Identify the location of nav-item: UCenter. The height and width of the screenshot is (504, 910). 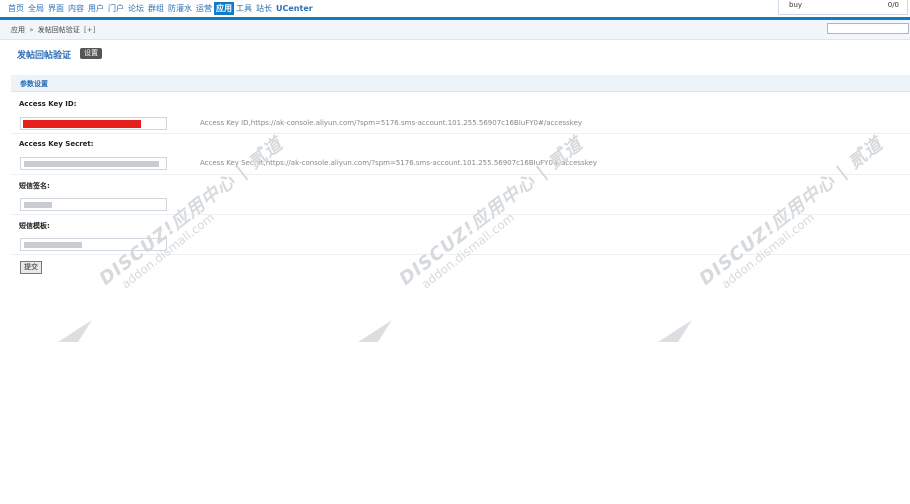
(294, 8).